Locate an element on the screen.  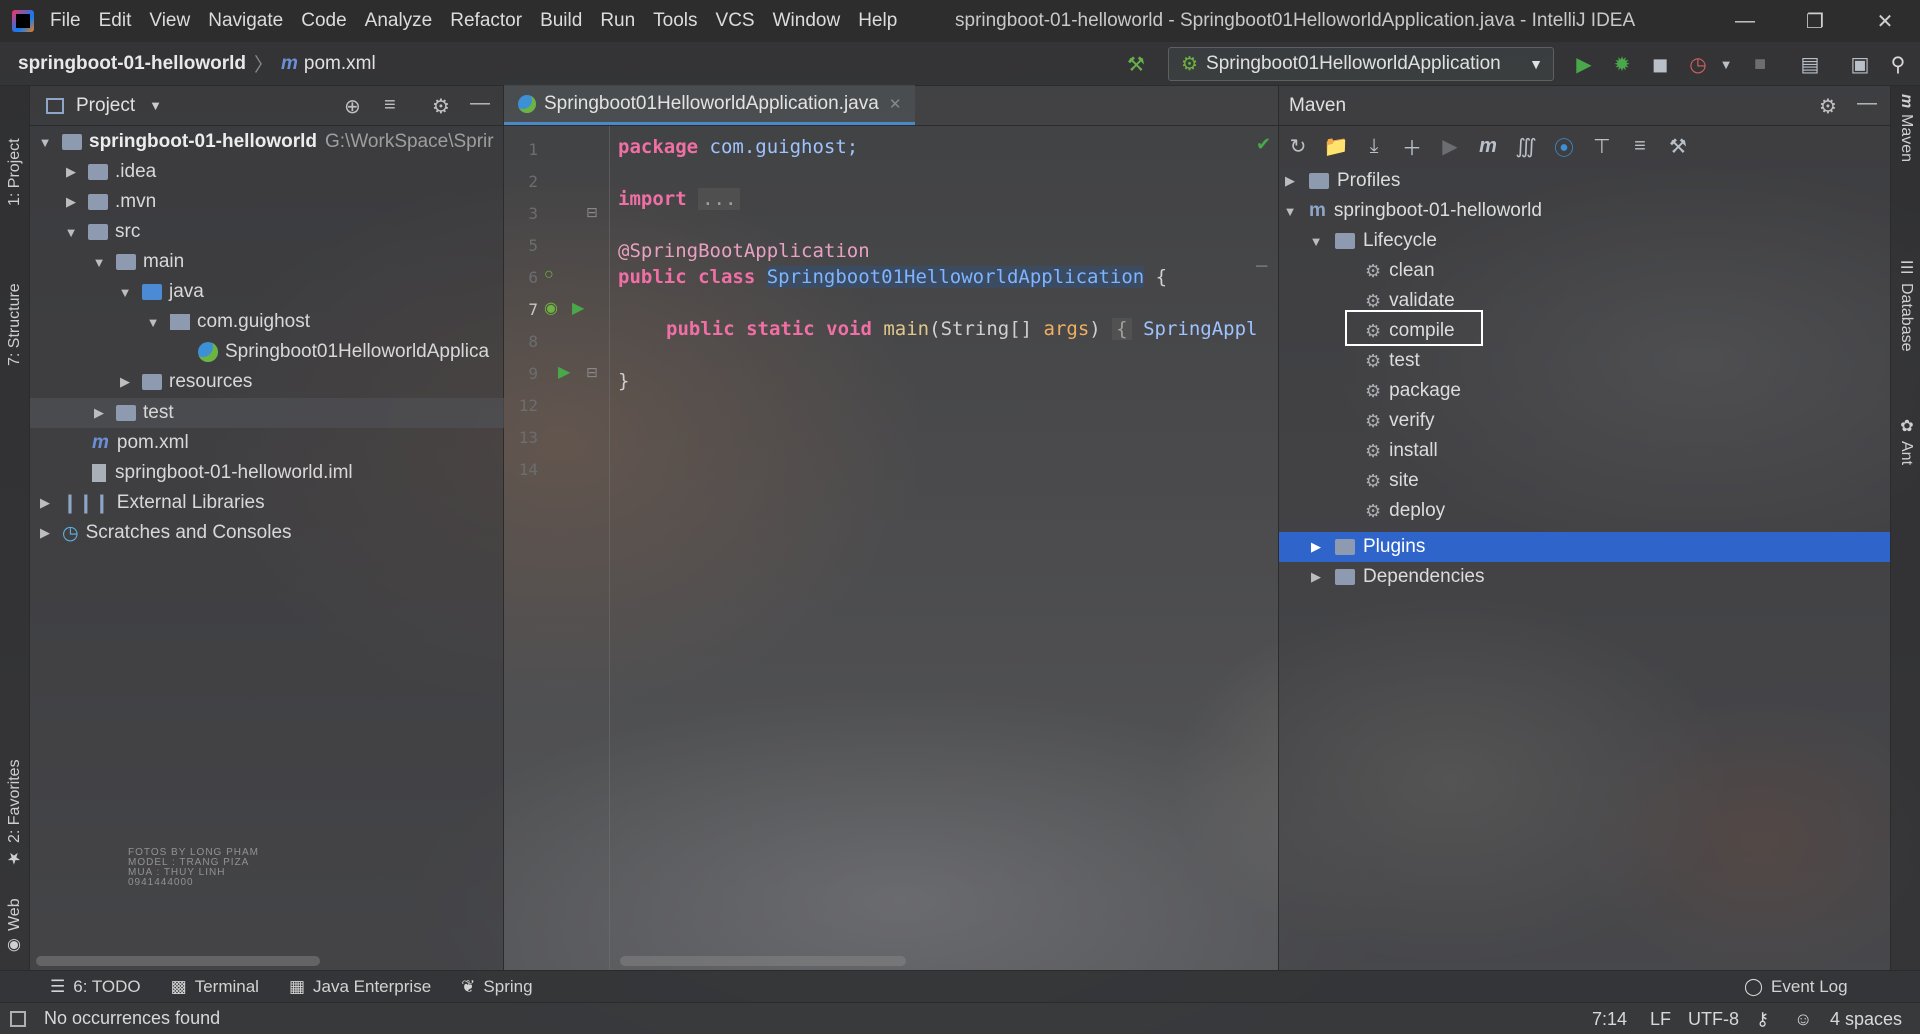
indent-setting: 4 spaces is located at coordinates (1866, 1018).